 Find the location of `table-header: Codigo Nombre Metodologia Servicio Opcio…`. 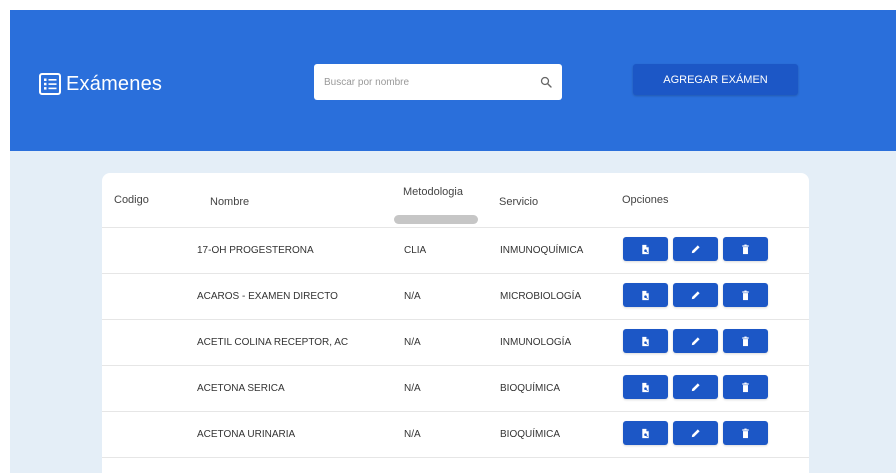

table-header: Codigo Nombre Metodologia Servicio Opcio… is located at coordinates (455, 200).